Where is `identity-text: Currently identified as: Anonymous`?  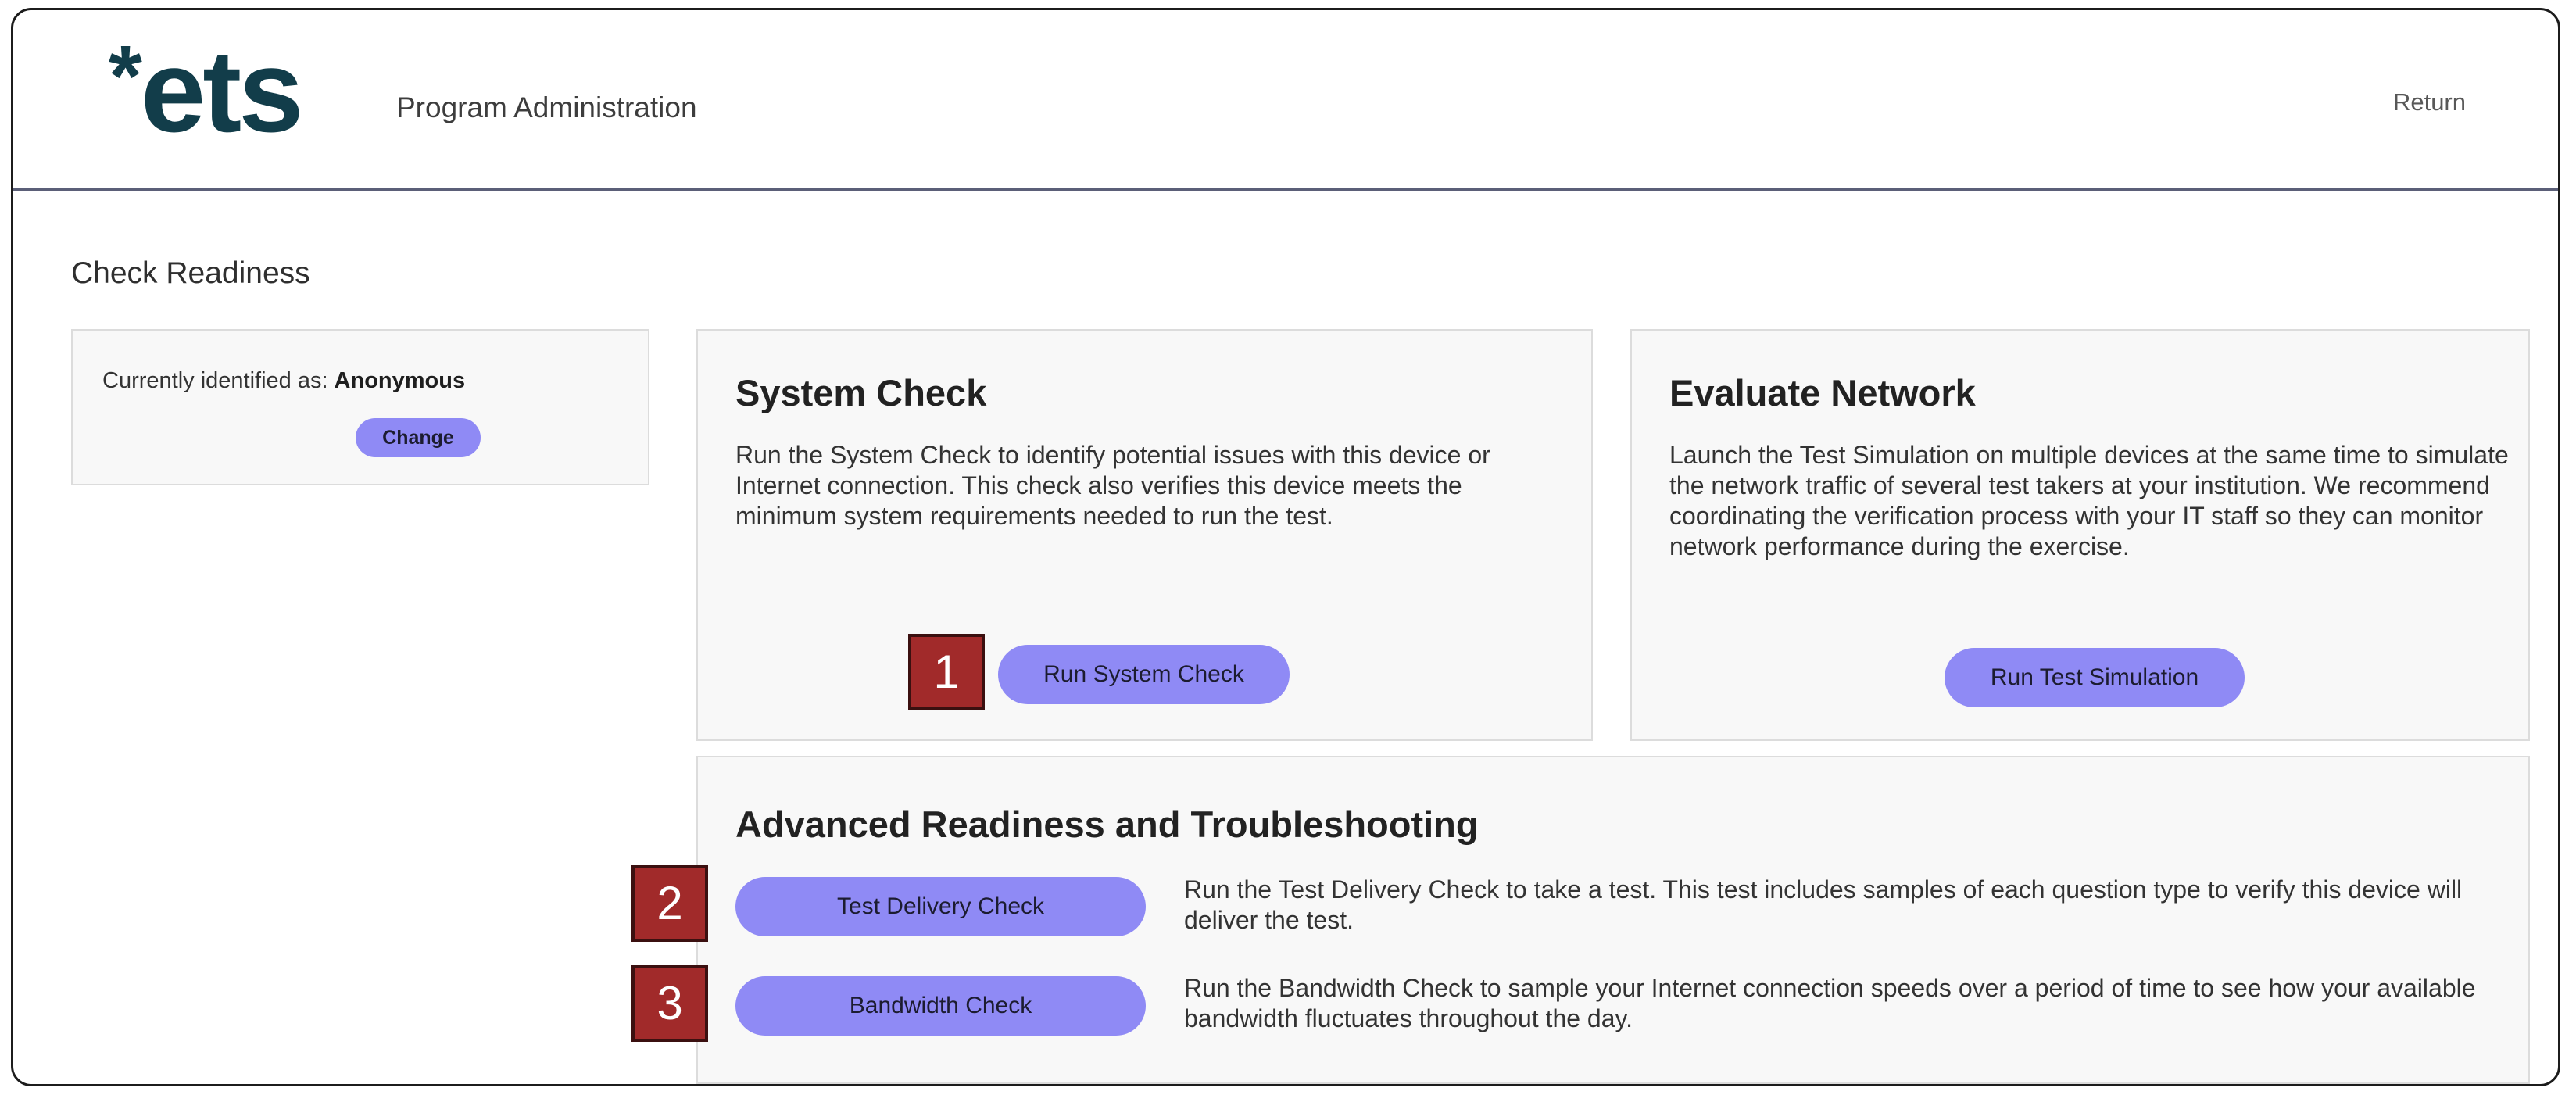
identity-text: Currently identified as: Anonymous is located at coordinates (283, 381).